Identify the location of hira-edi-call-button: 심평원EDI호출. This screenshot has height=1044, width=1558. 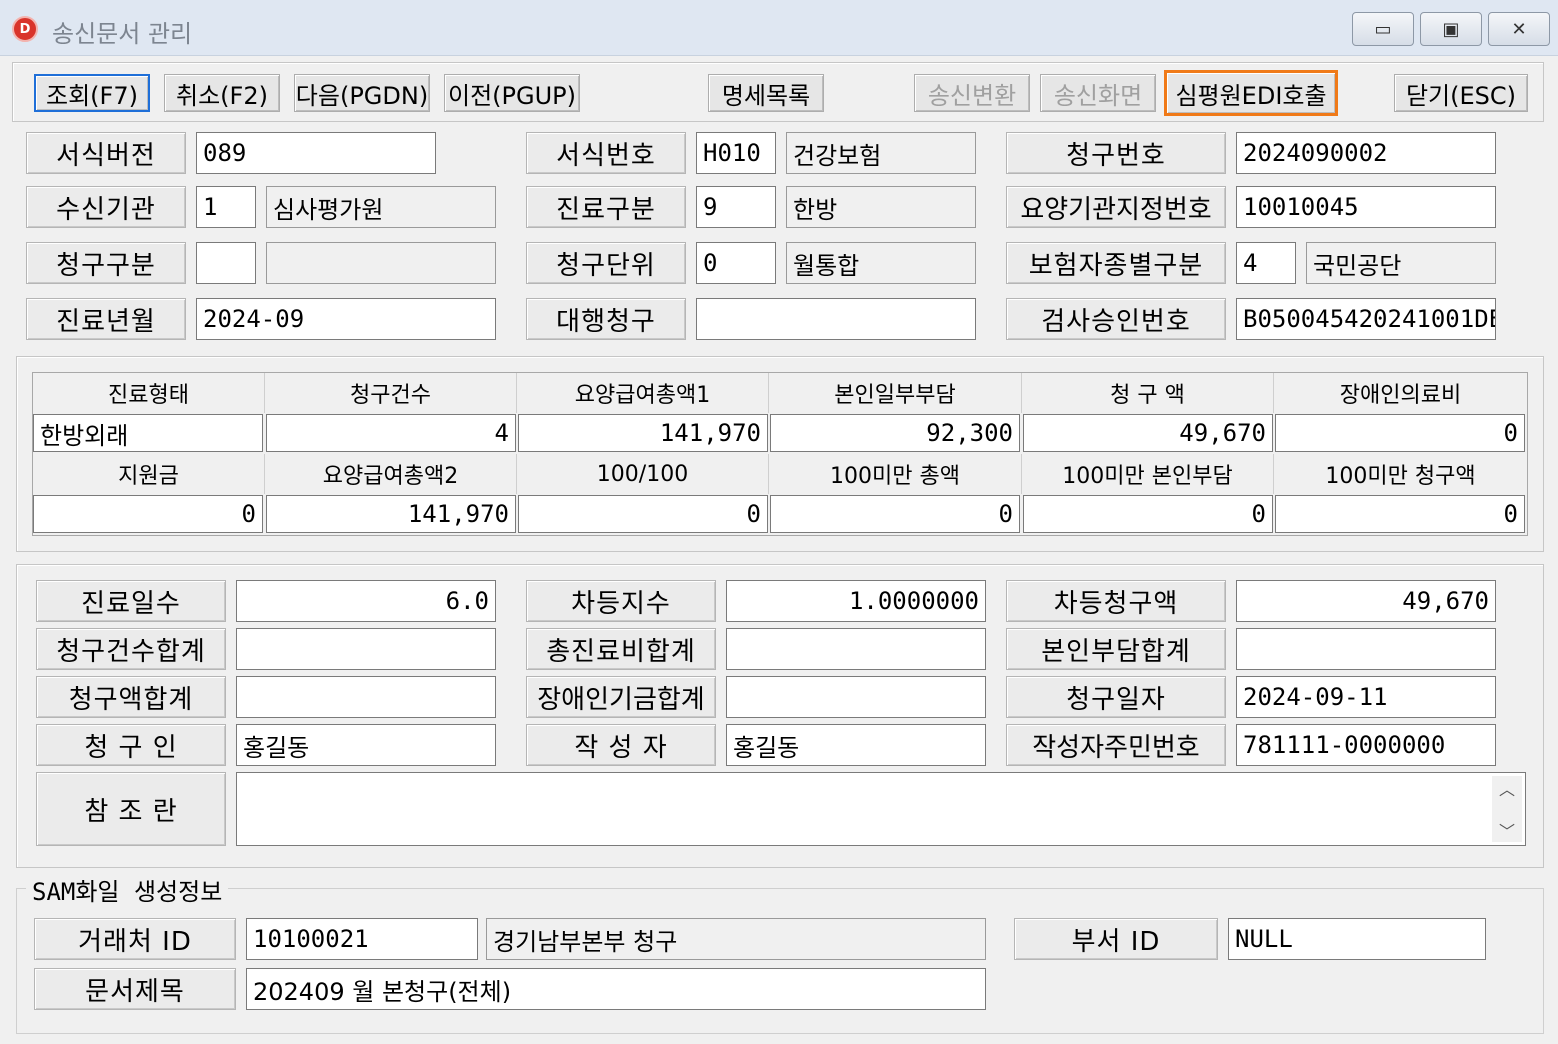
(1251, 93).